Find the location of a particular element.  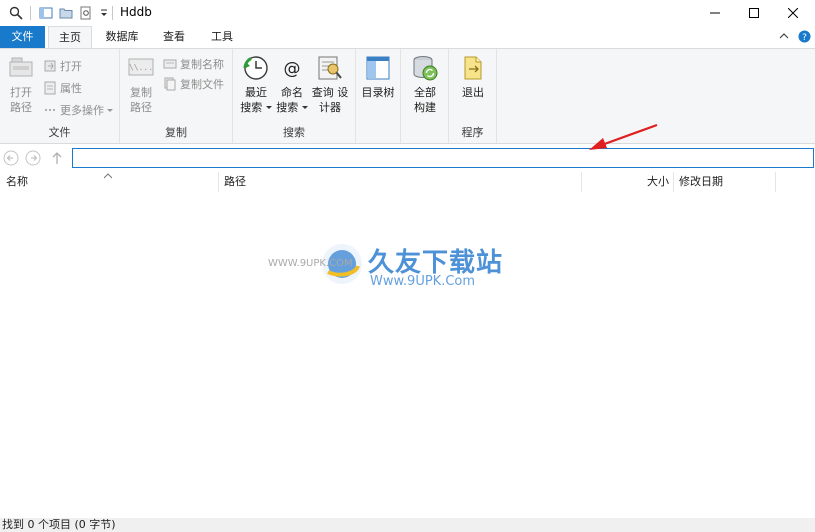

open-label: 打开 is located at coordinates (71, 66).